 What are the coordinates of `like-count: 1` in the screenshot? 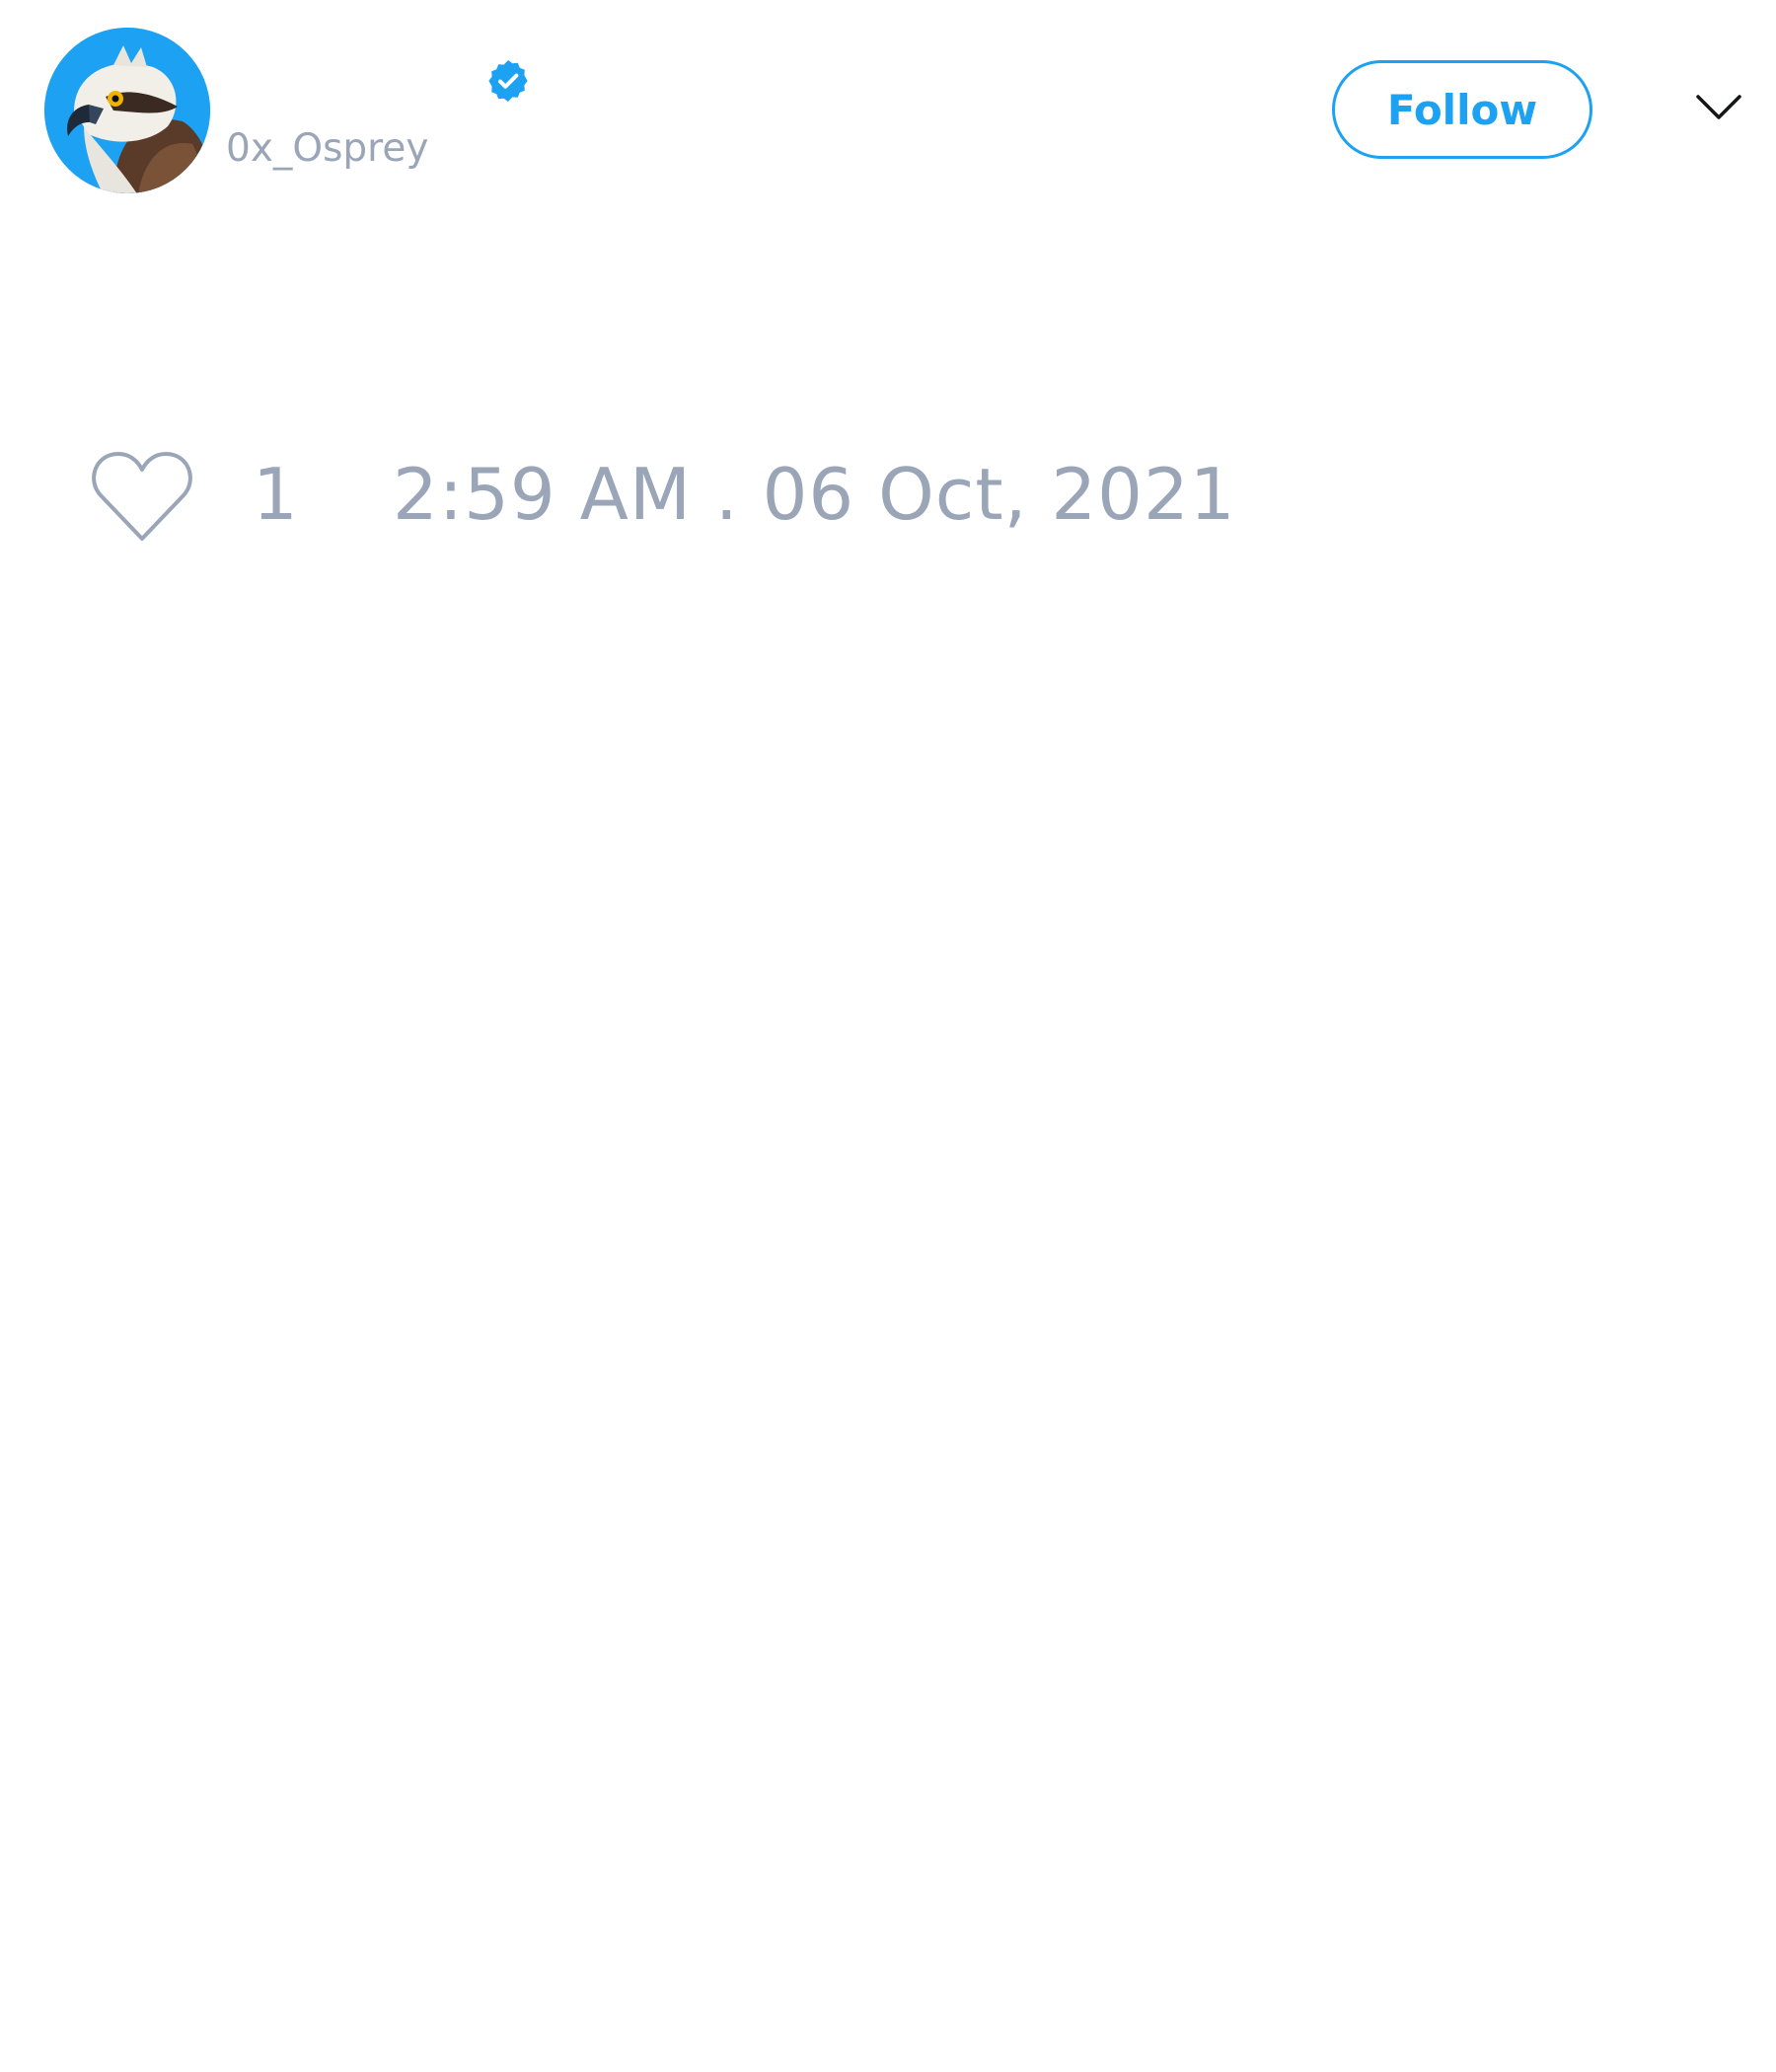 It's located at (275, 495).